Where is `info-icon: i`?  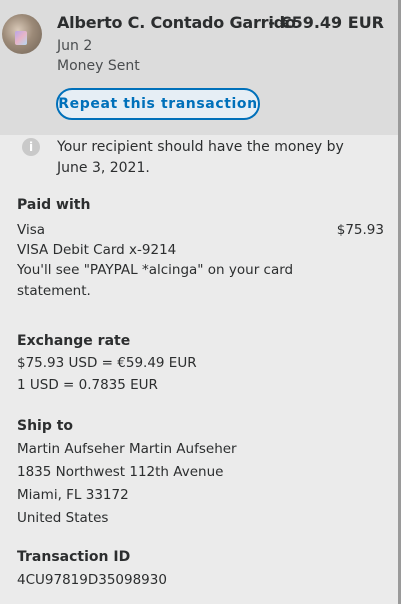
info-icon: i is located at coordinates (31, 147).